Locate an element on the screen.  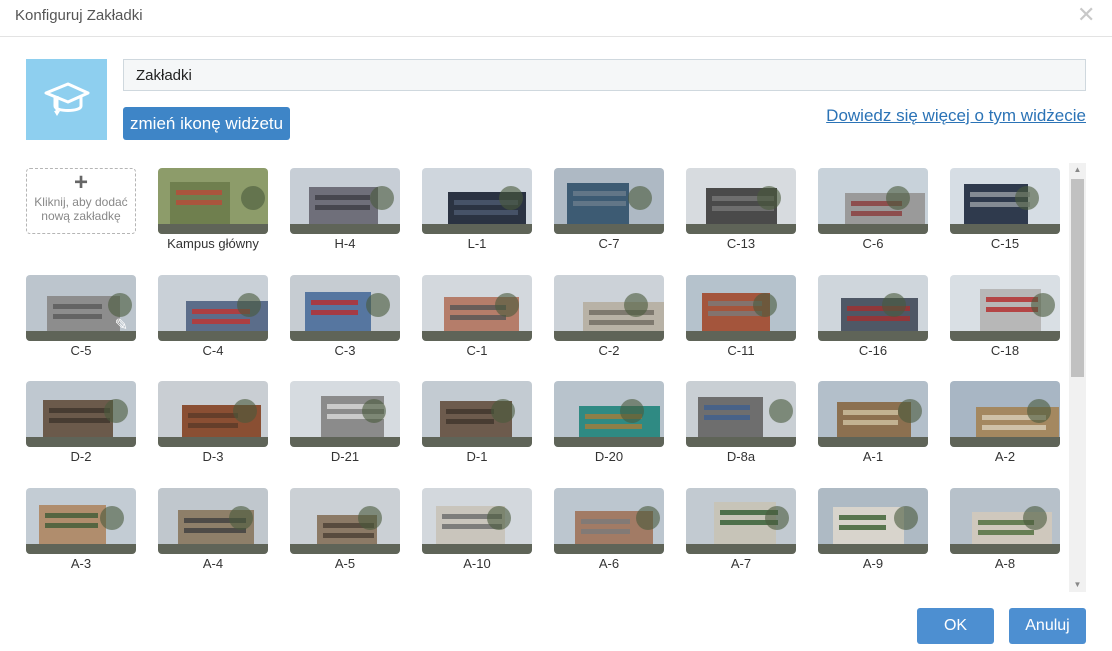
bookmark-tile: C-7 is located at coordinates (609, 210).